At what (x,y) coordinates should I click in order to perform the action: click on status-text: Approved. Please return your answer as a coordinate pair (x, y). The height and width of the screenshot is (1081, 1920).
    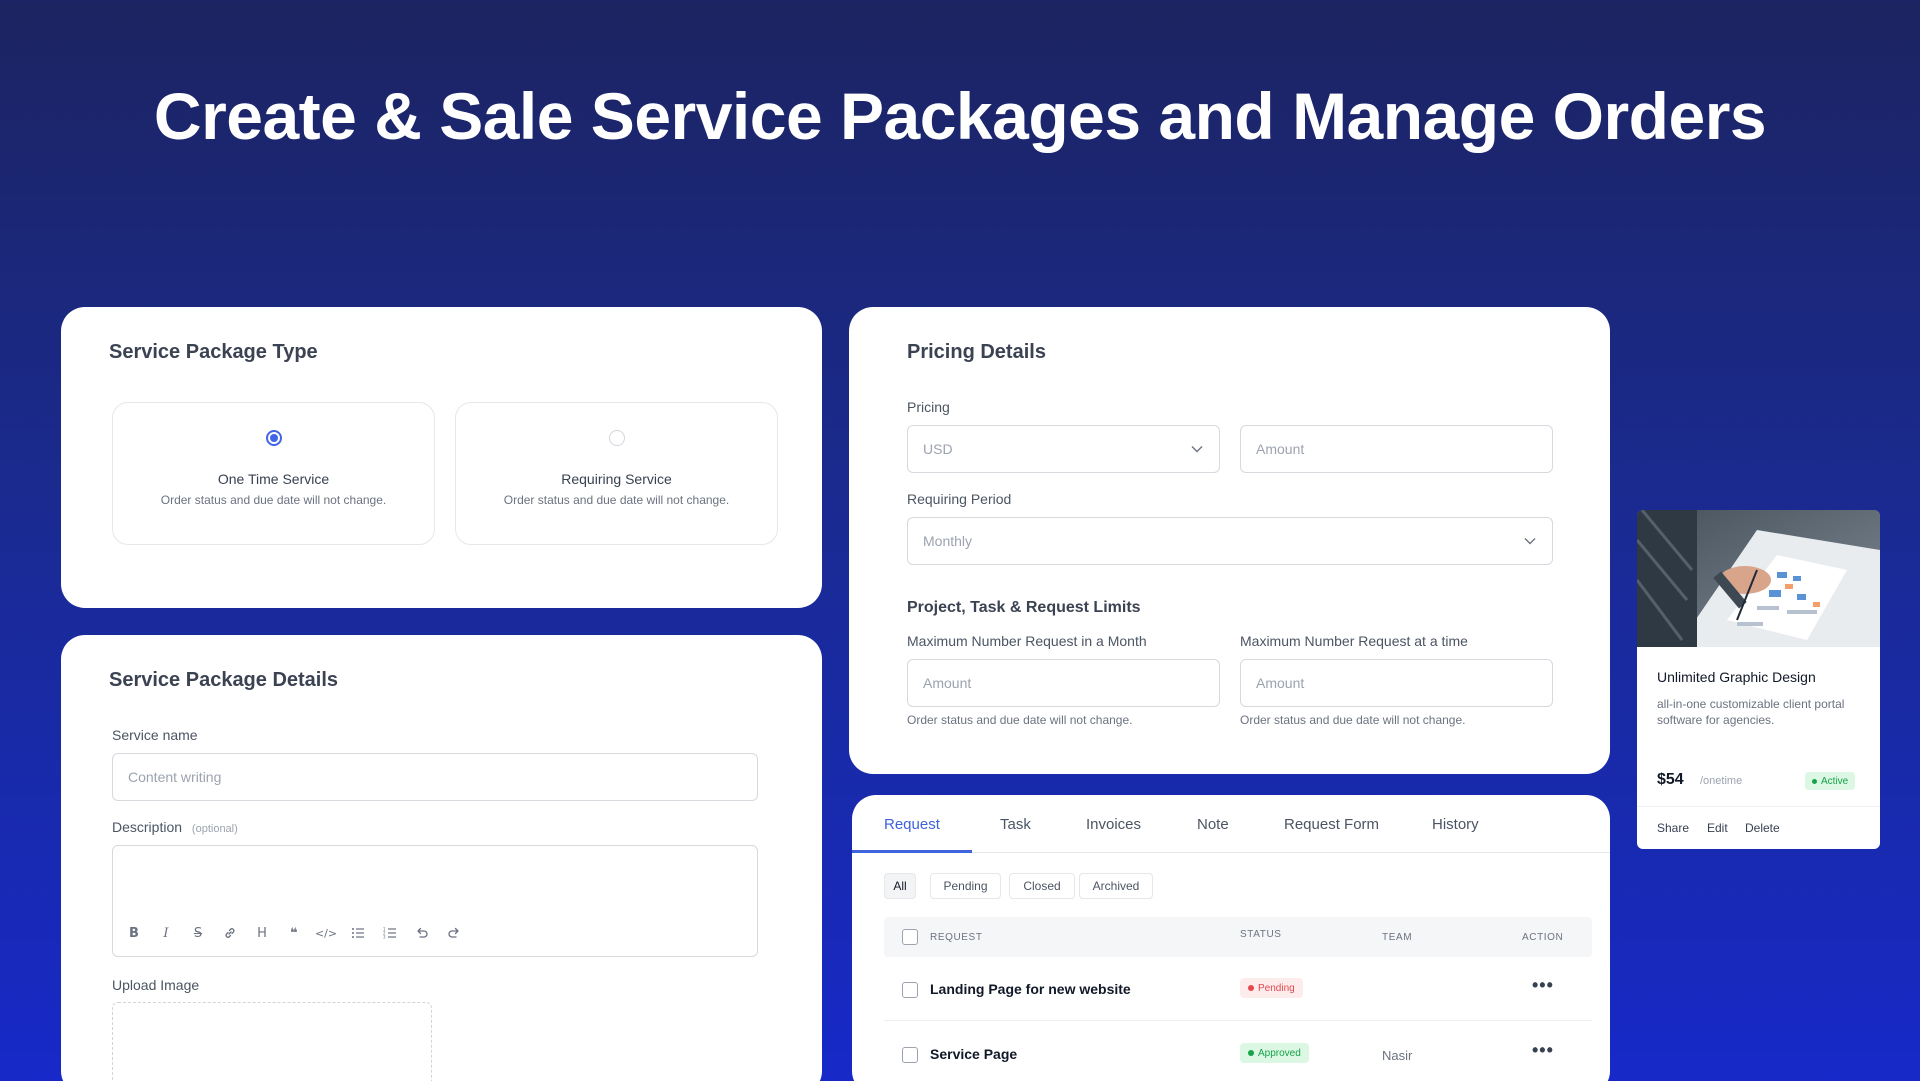
    Looking at the image, I should click on (1279, 1053).